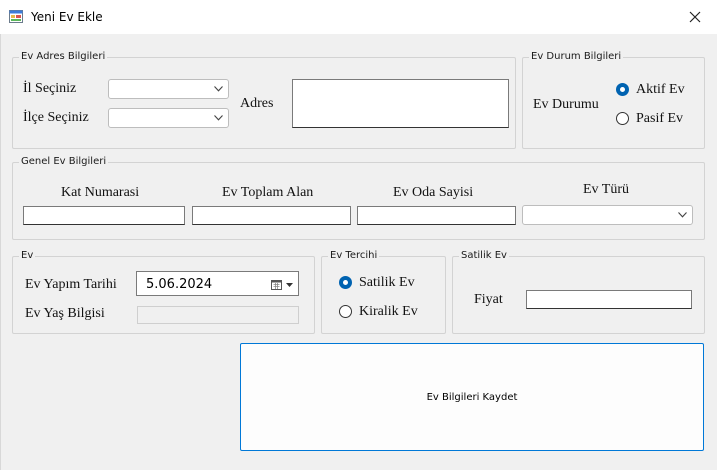 The height and width of the screenshot is (470, 717). Describe the element at coordinates (660, 90) in the screenshot. I see `aktif-ev-label: Aktif Ev` at that location.